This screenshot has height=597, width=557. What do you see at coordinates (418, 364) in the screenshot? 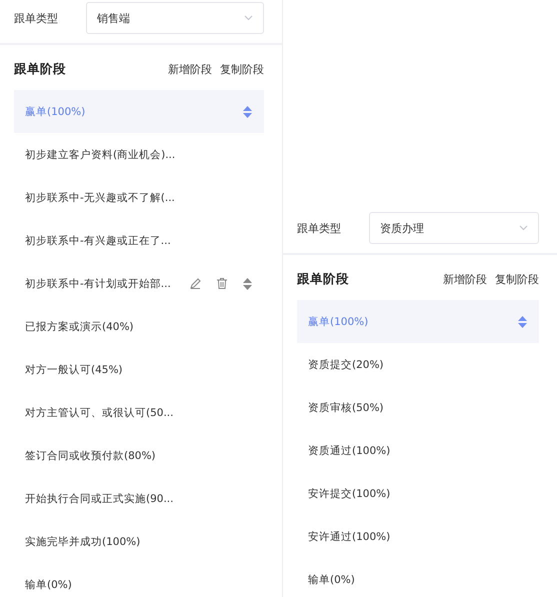
I see `stage-item: 资质提交(20%)` at bounding box center [418, 364].